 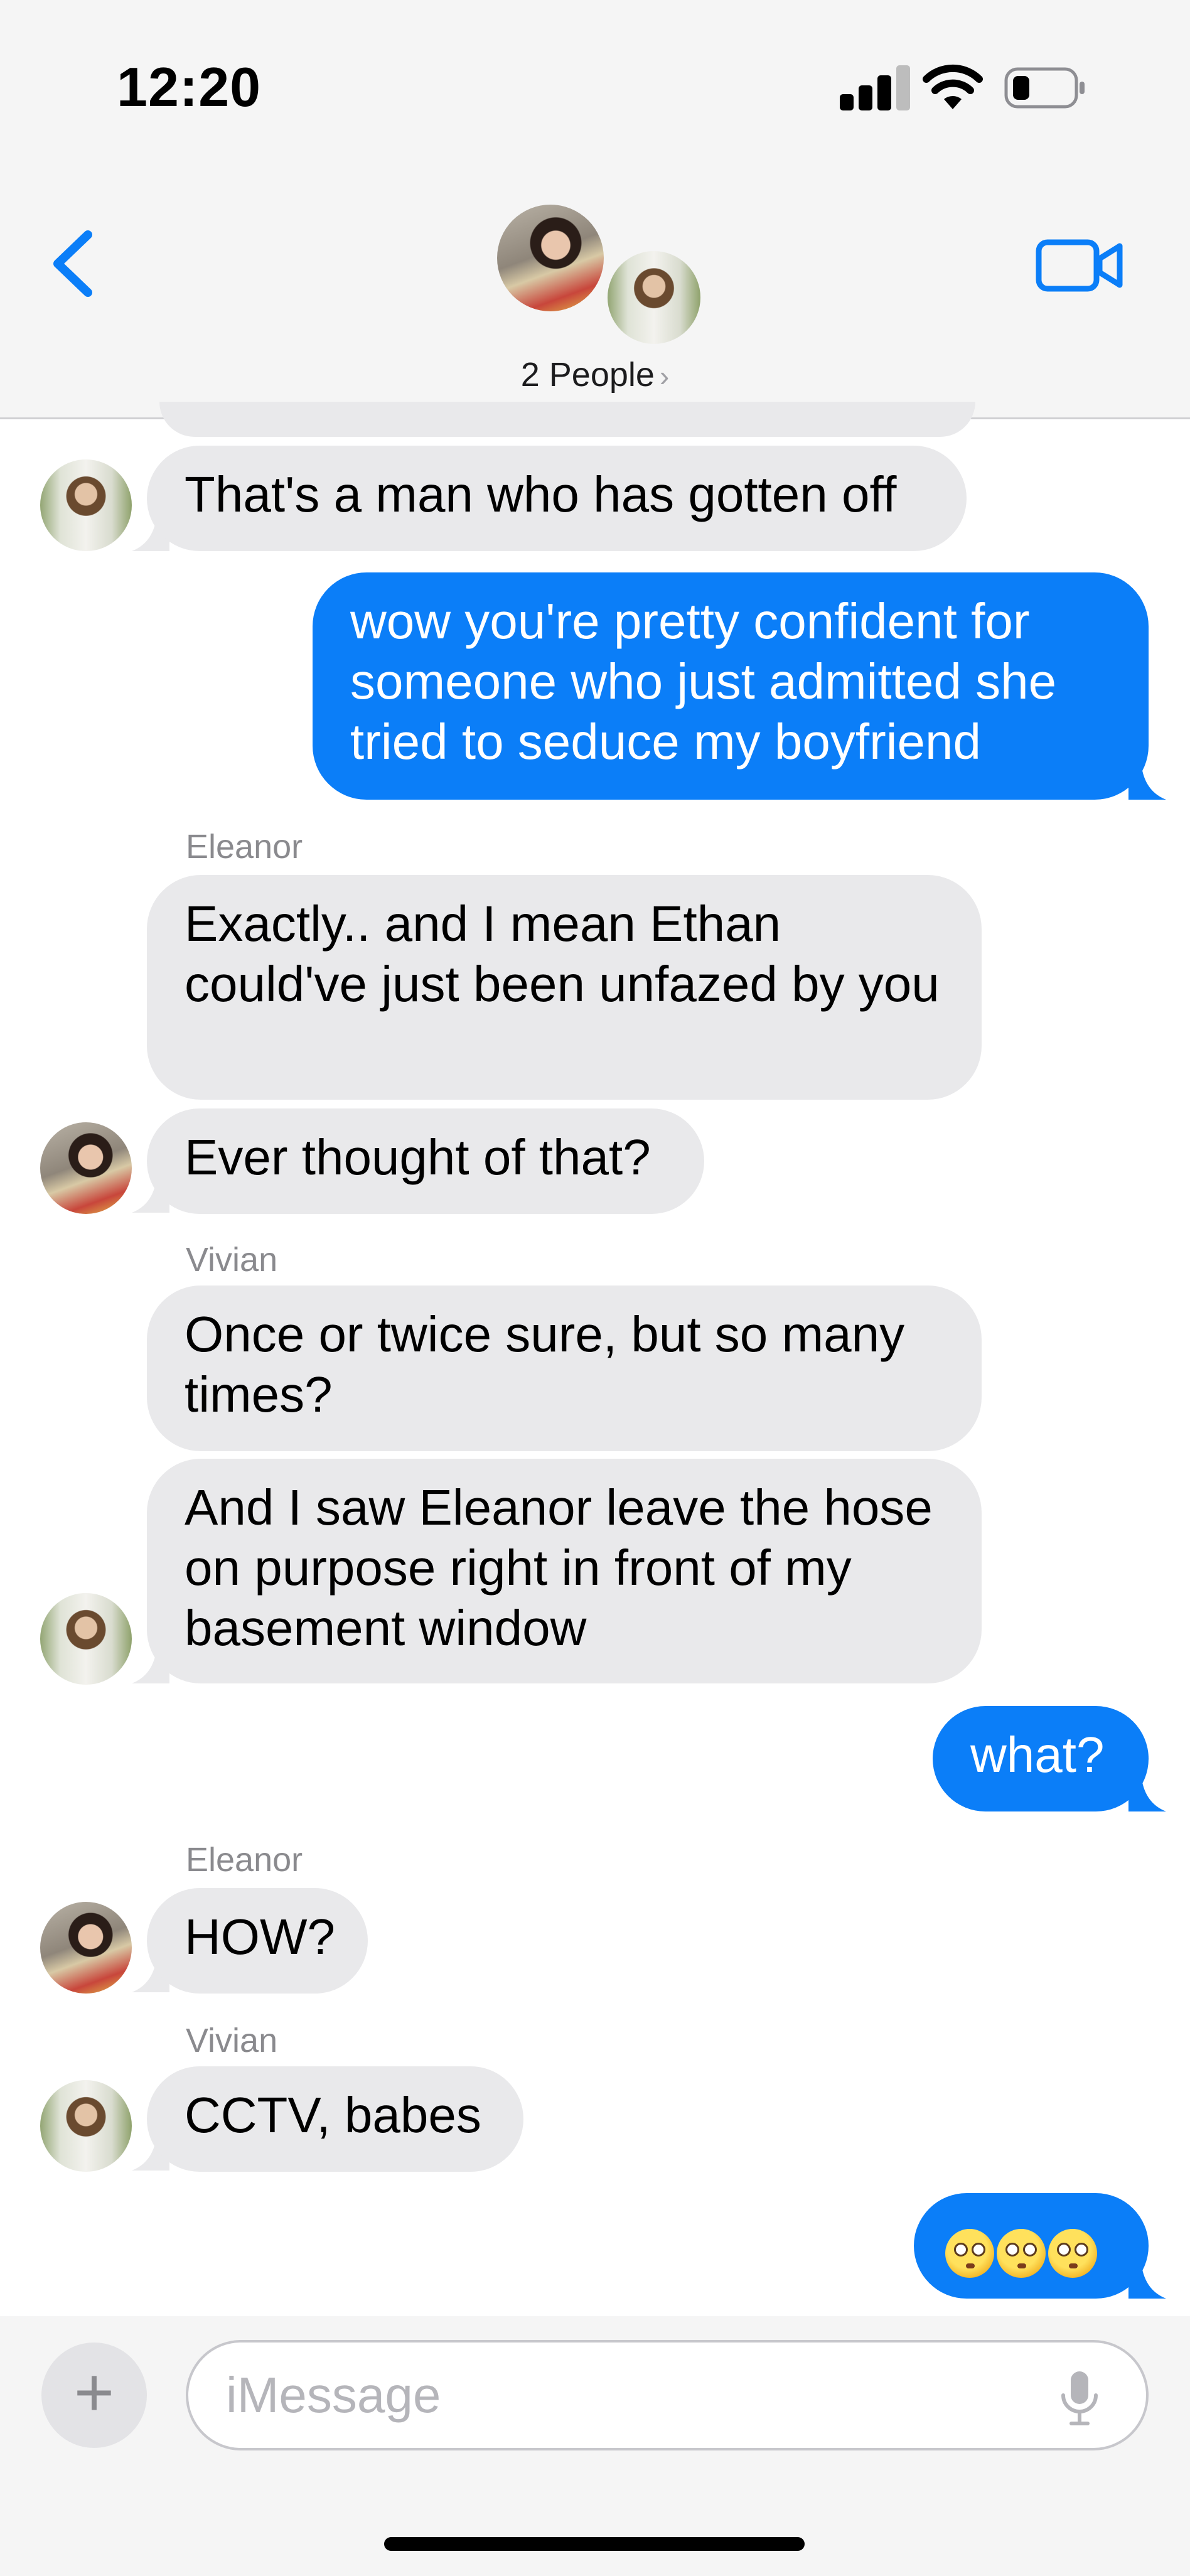 What do you see at coordinates (634, 2395) in the screenshot?
I see `message-input` at bounding box center [634, 2395].